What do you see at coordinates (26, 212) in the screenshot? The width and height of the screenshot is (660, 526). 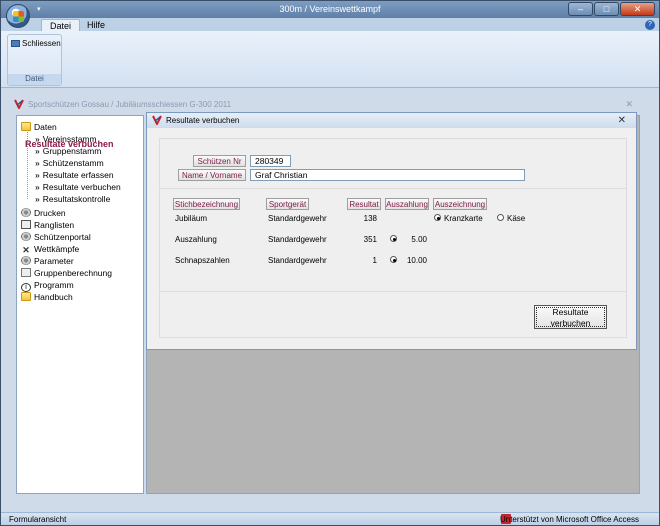 I see `printer-icon` at bounding box center [26, 212].